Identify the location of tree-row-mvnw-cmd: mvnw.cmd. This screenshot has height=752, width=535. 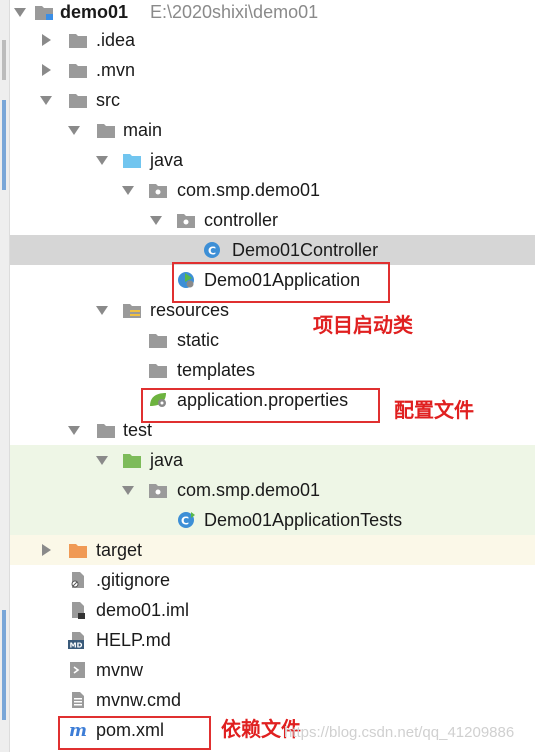
(272, 700).